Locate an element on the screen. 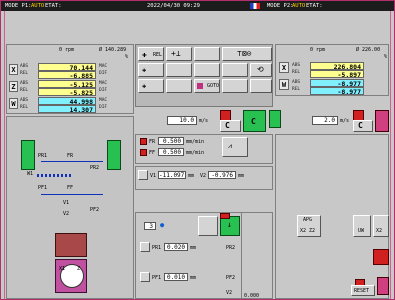 The width and height of the screenshot is (395, 300). right-mode-value: AUTO is located at coordinates (299, 6).